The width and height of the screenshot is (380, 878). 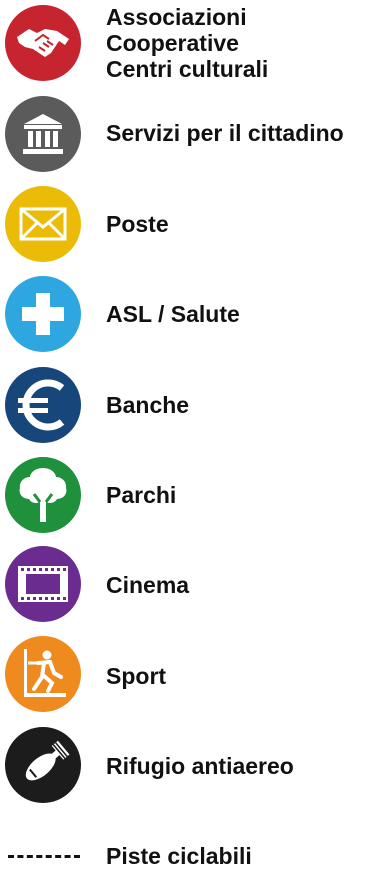 I want to click on legend-label-rifugio: Rifugio antiaereo, so click(x=200, y=766).